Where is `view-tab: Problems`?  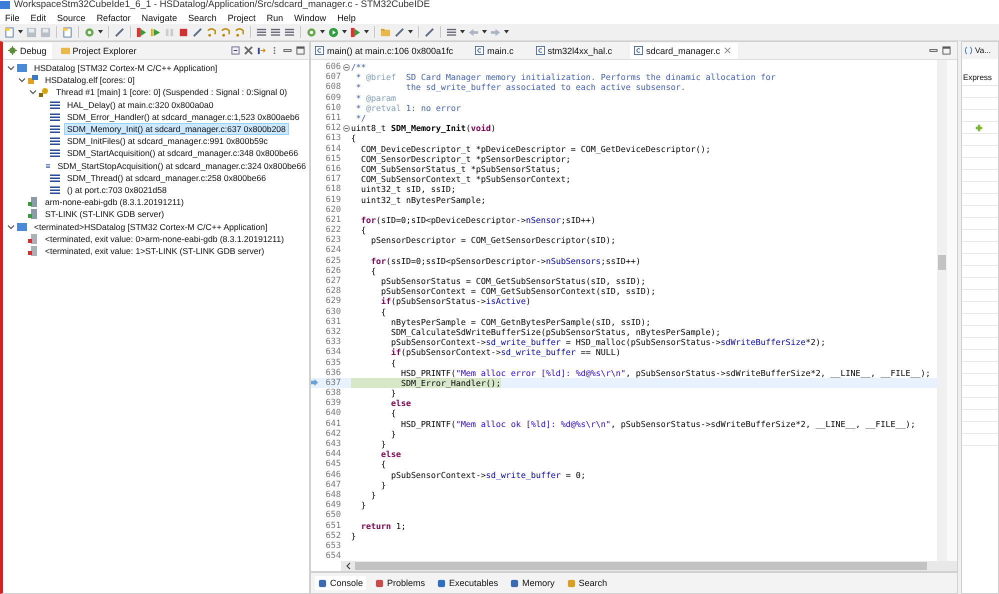
view-tab: Problems is located at coordinates (400, 583).